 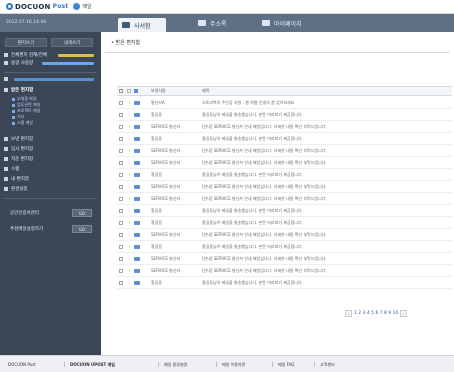 What do you see at coordinates (82, 213) in the screenshot?
I see `cert-manage-go-button: GO` at bounding box center [82, 213].